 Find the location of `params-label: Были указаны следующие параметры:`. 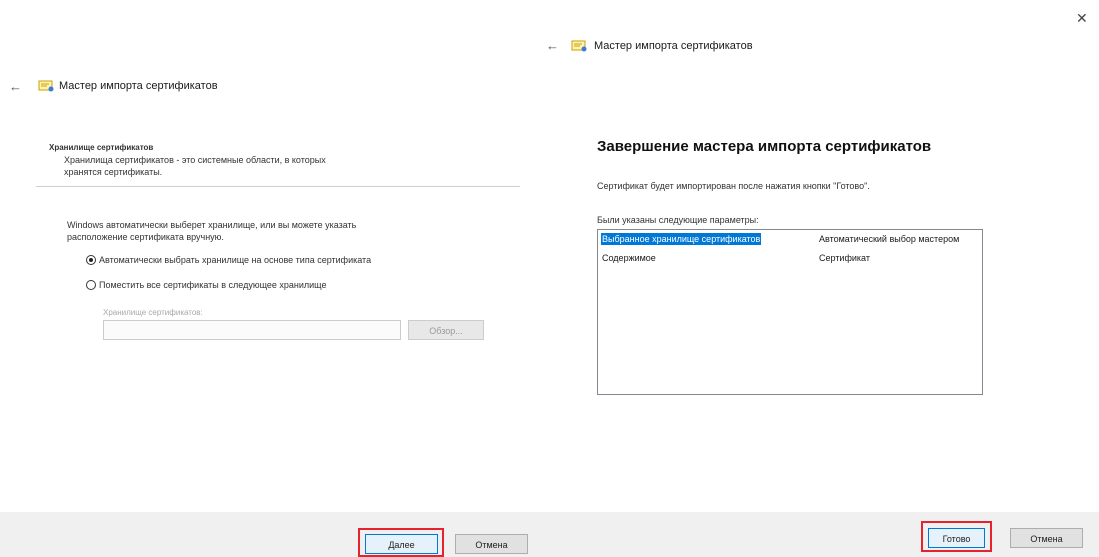

params-label: Были указаны следующие параметры: is located at coordinates (678, 220).